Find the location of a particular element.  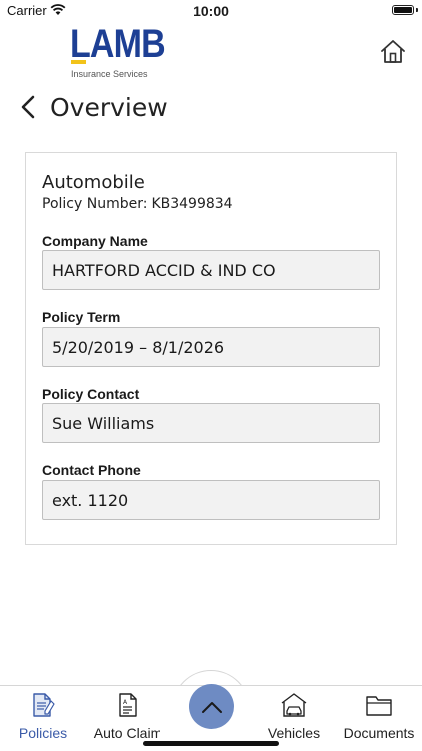

lamb-logo: LAMB Insurance Services is located at coordinates (120, 50).